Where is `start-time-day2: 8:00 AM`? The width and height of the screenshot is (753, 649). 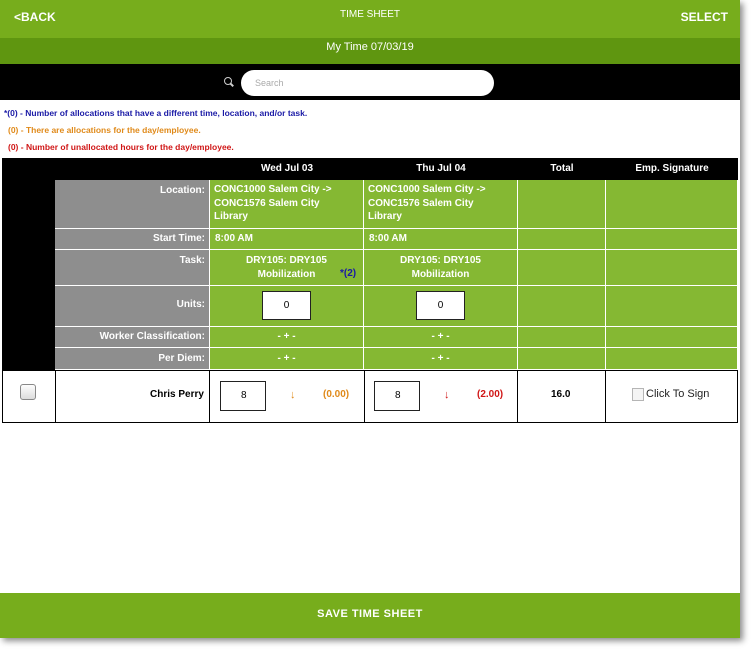
start-time-day2: 8:00 AM is located at coordinates (441, 239).